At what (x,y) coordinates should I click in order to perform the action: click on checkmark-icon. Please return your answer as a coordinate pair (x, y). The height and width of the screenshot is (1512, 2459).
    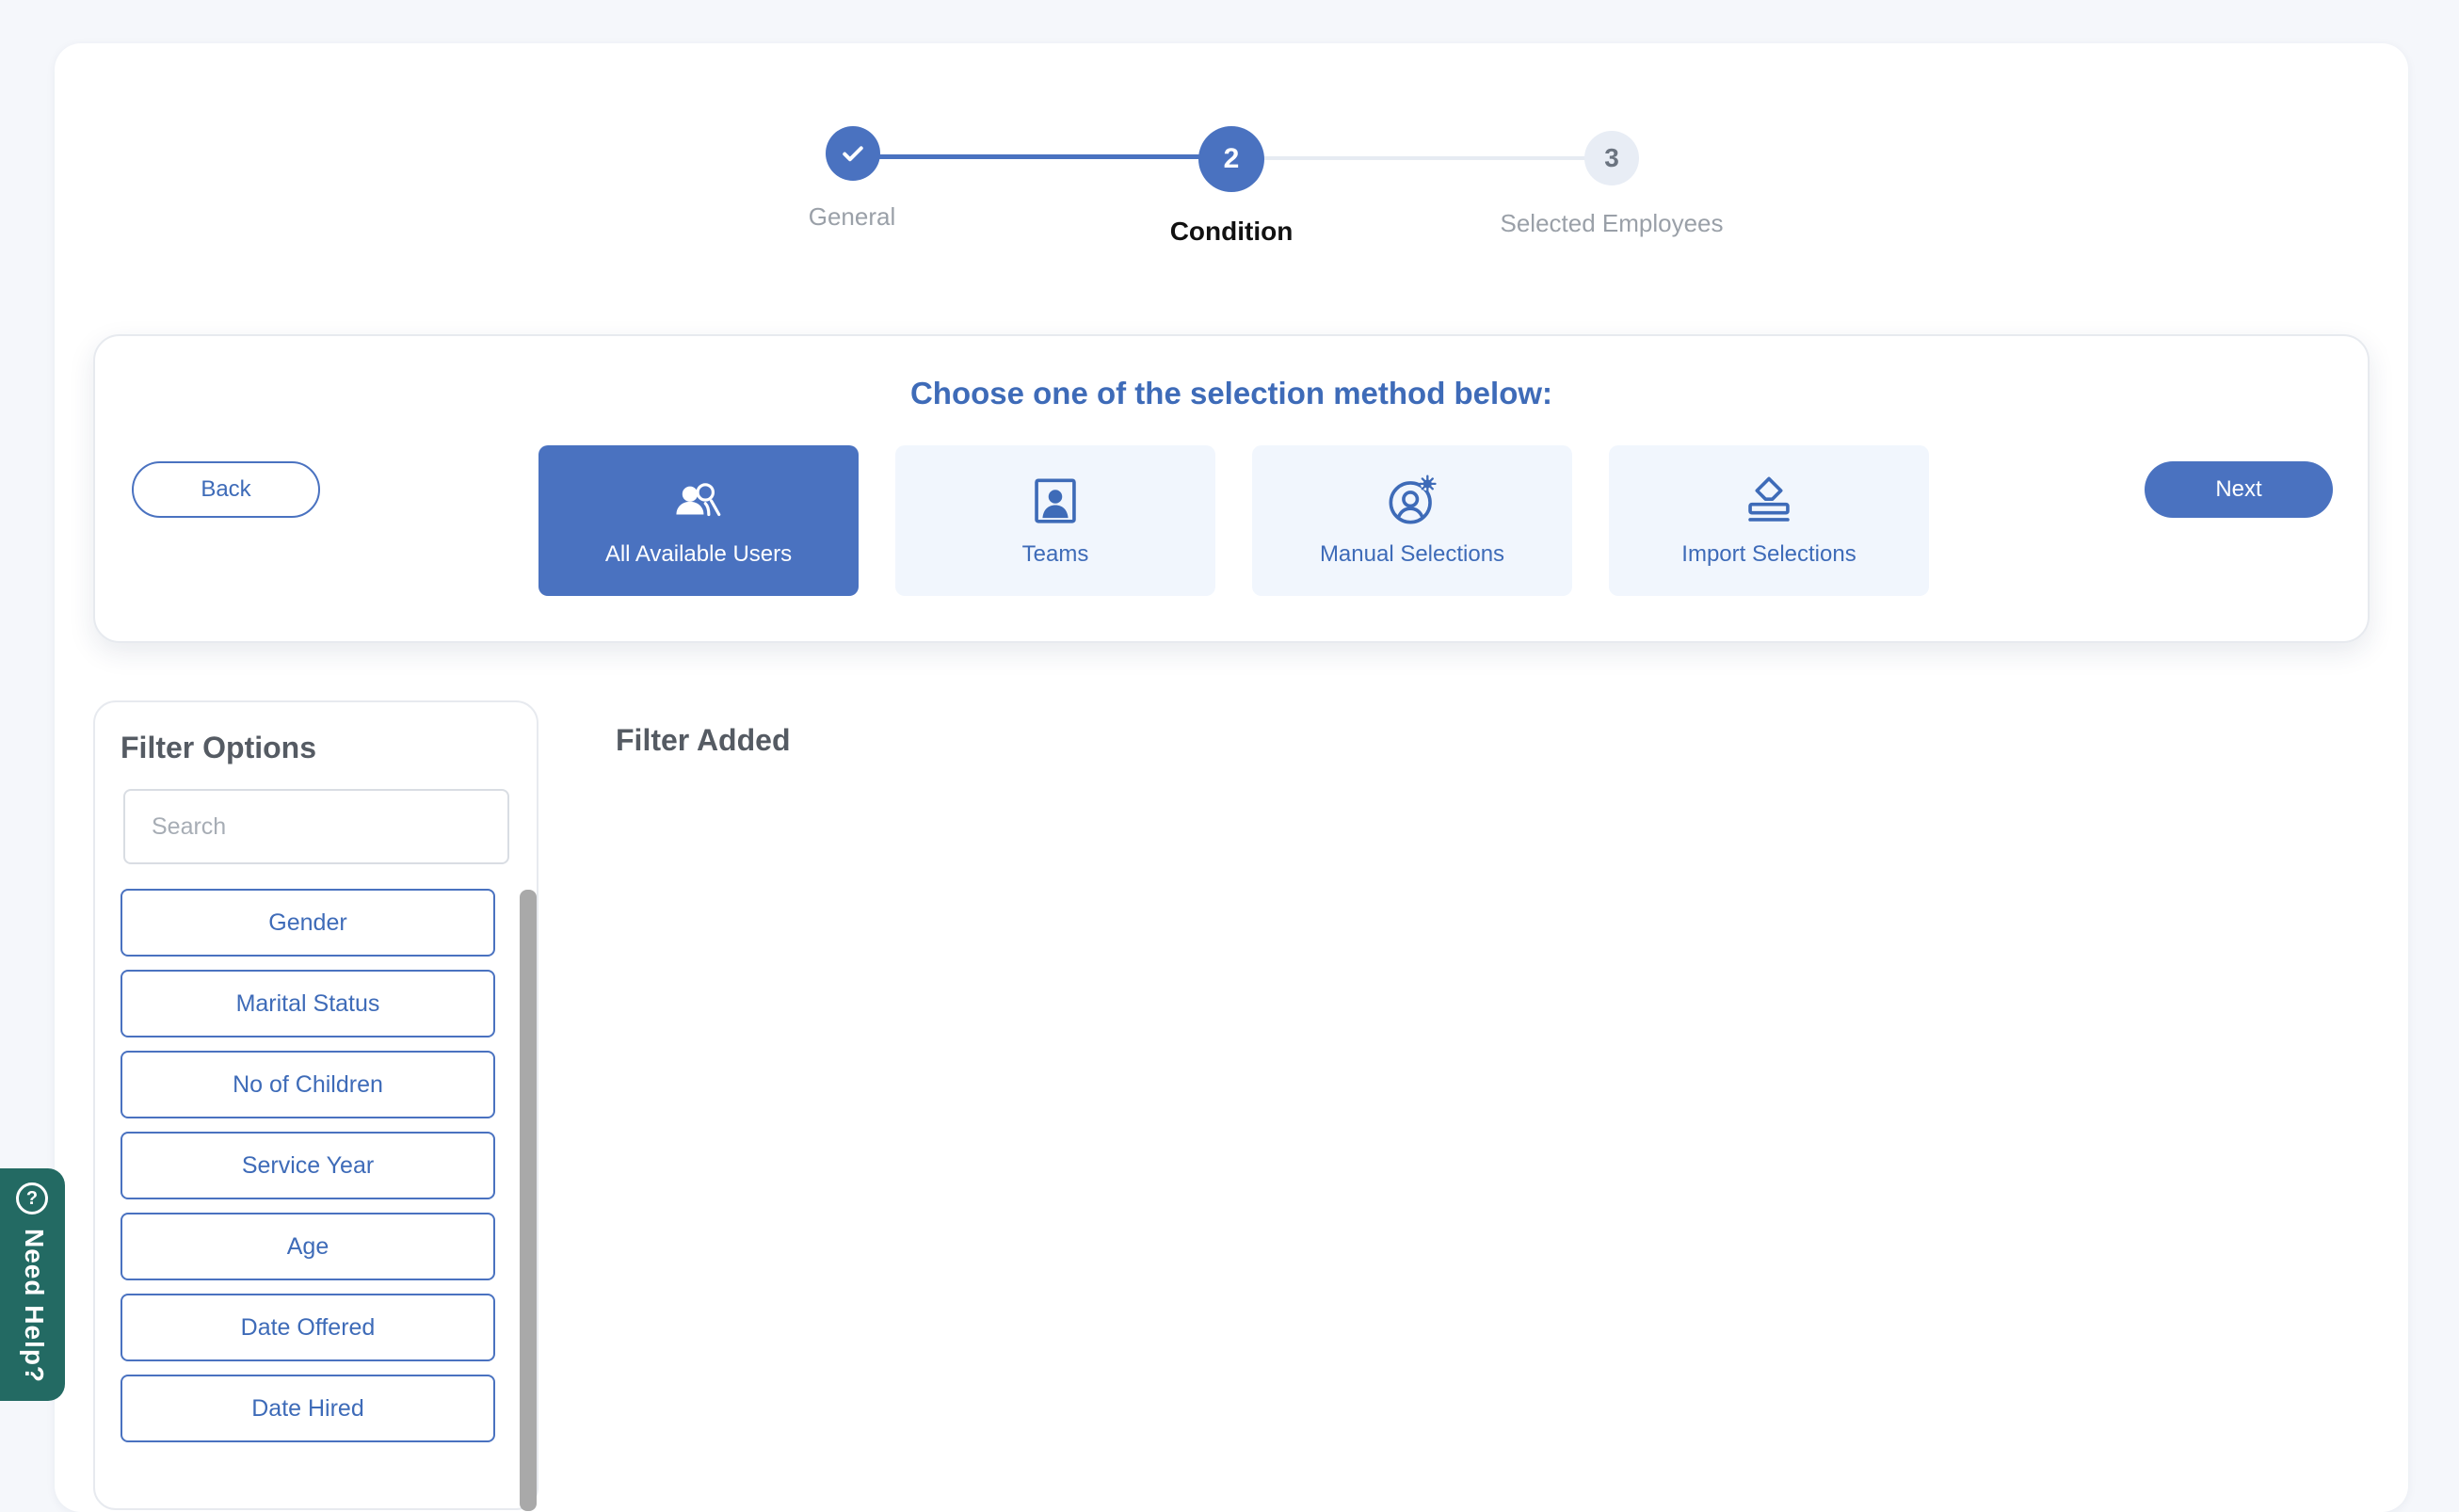
    Looking at the image, I should click on (853, 154).